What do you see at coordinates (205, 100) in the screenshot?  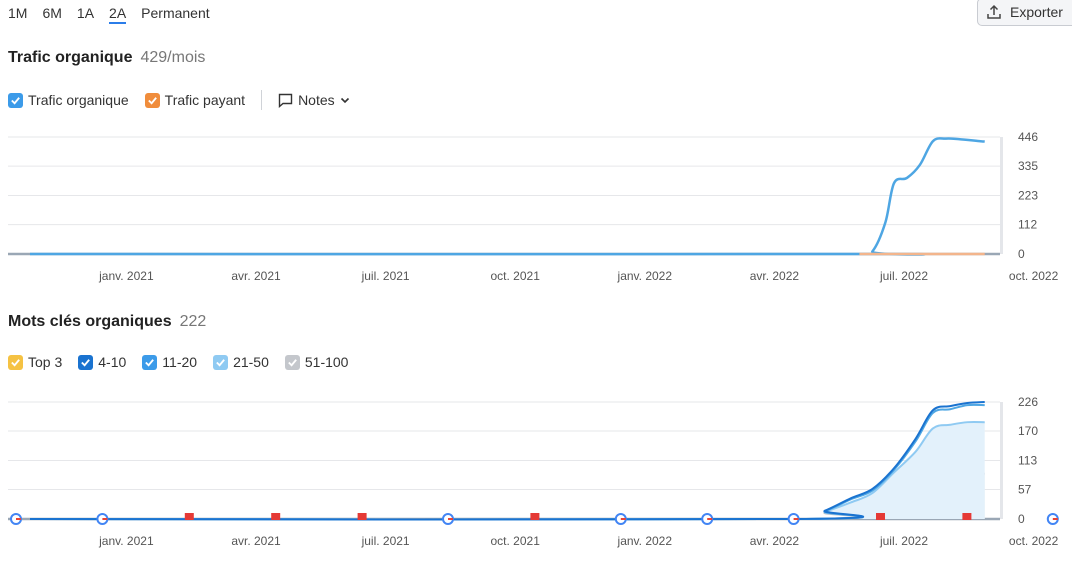 I see `legend-label: Trafic payant` at bounding box center [205, 100].